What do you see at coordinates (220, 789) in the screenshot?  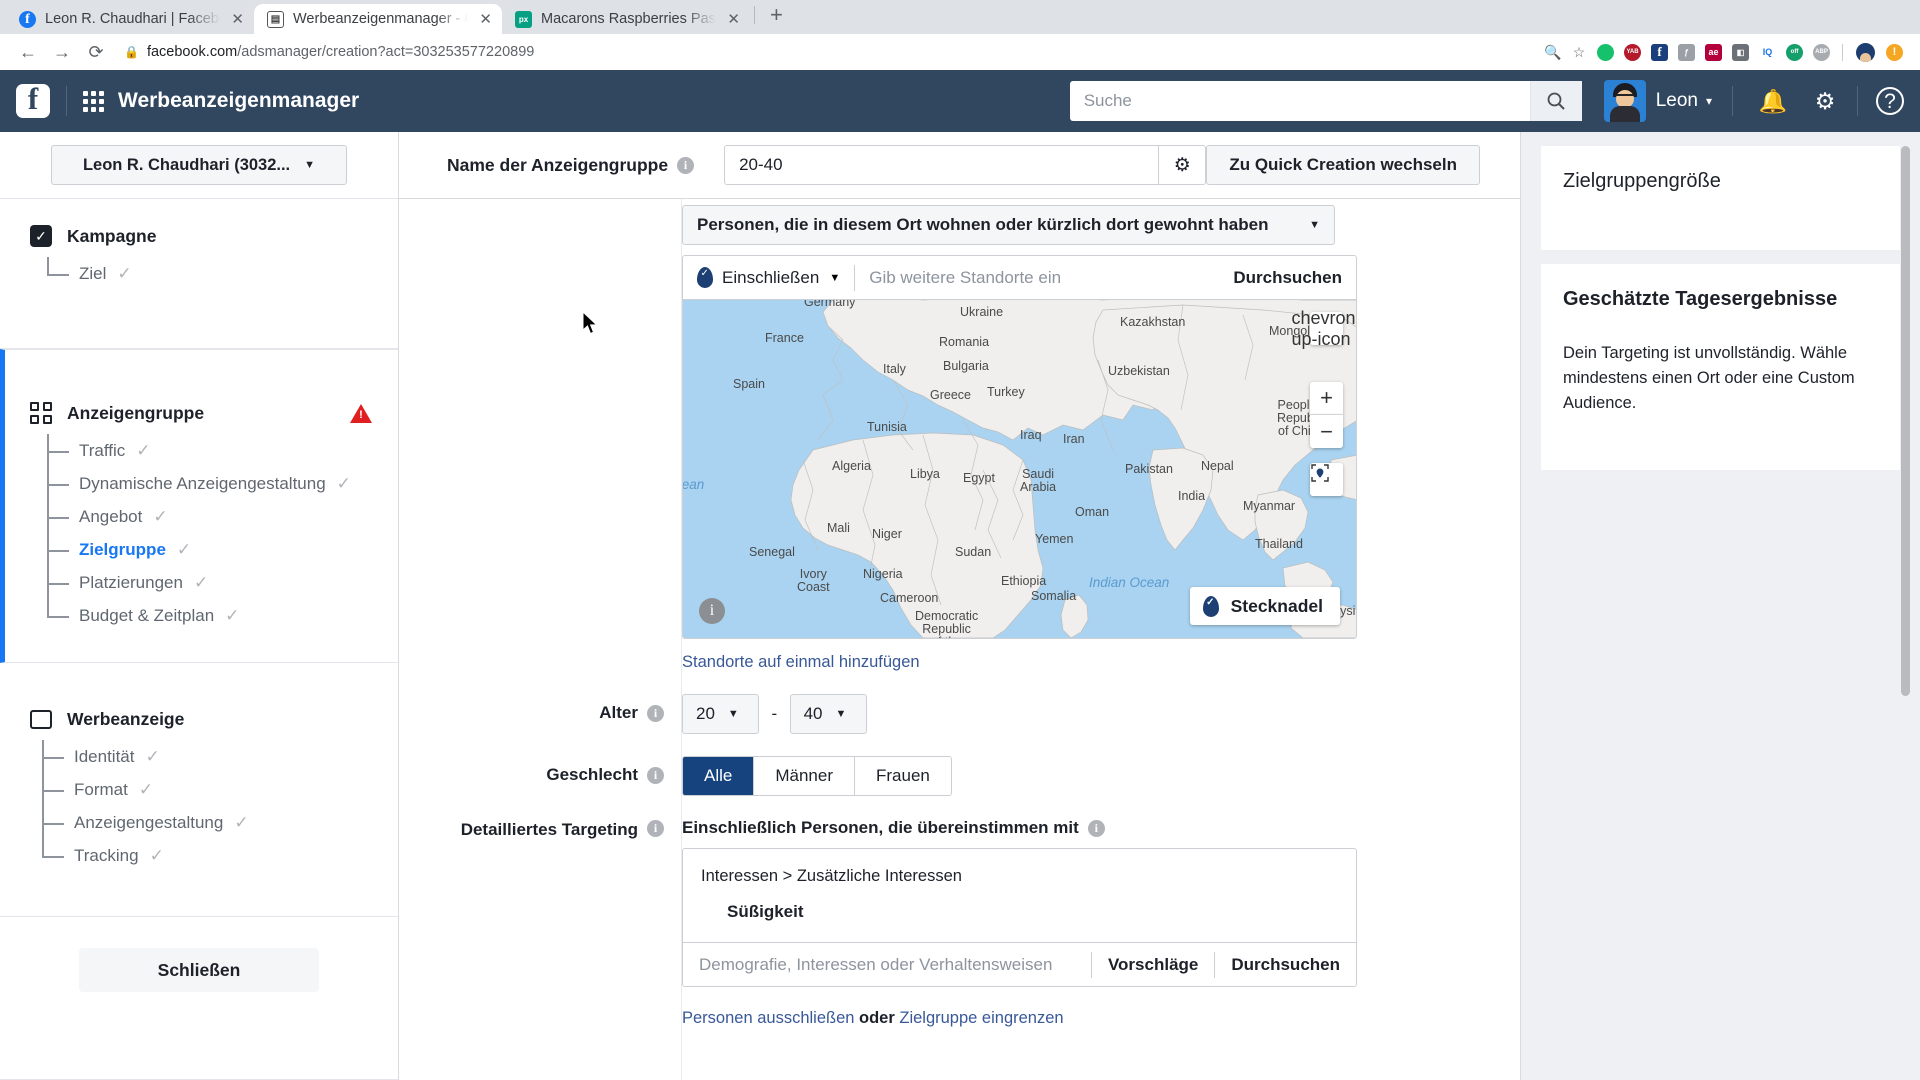 I see `sidebar-item-format: Format ✓` at bounding box center [220, 789].